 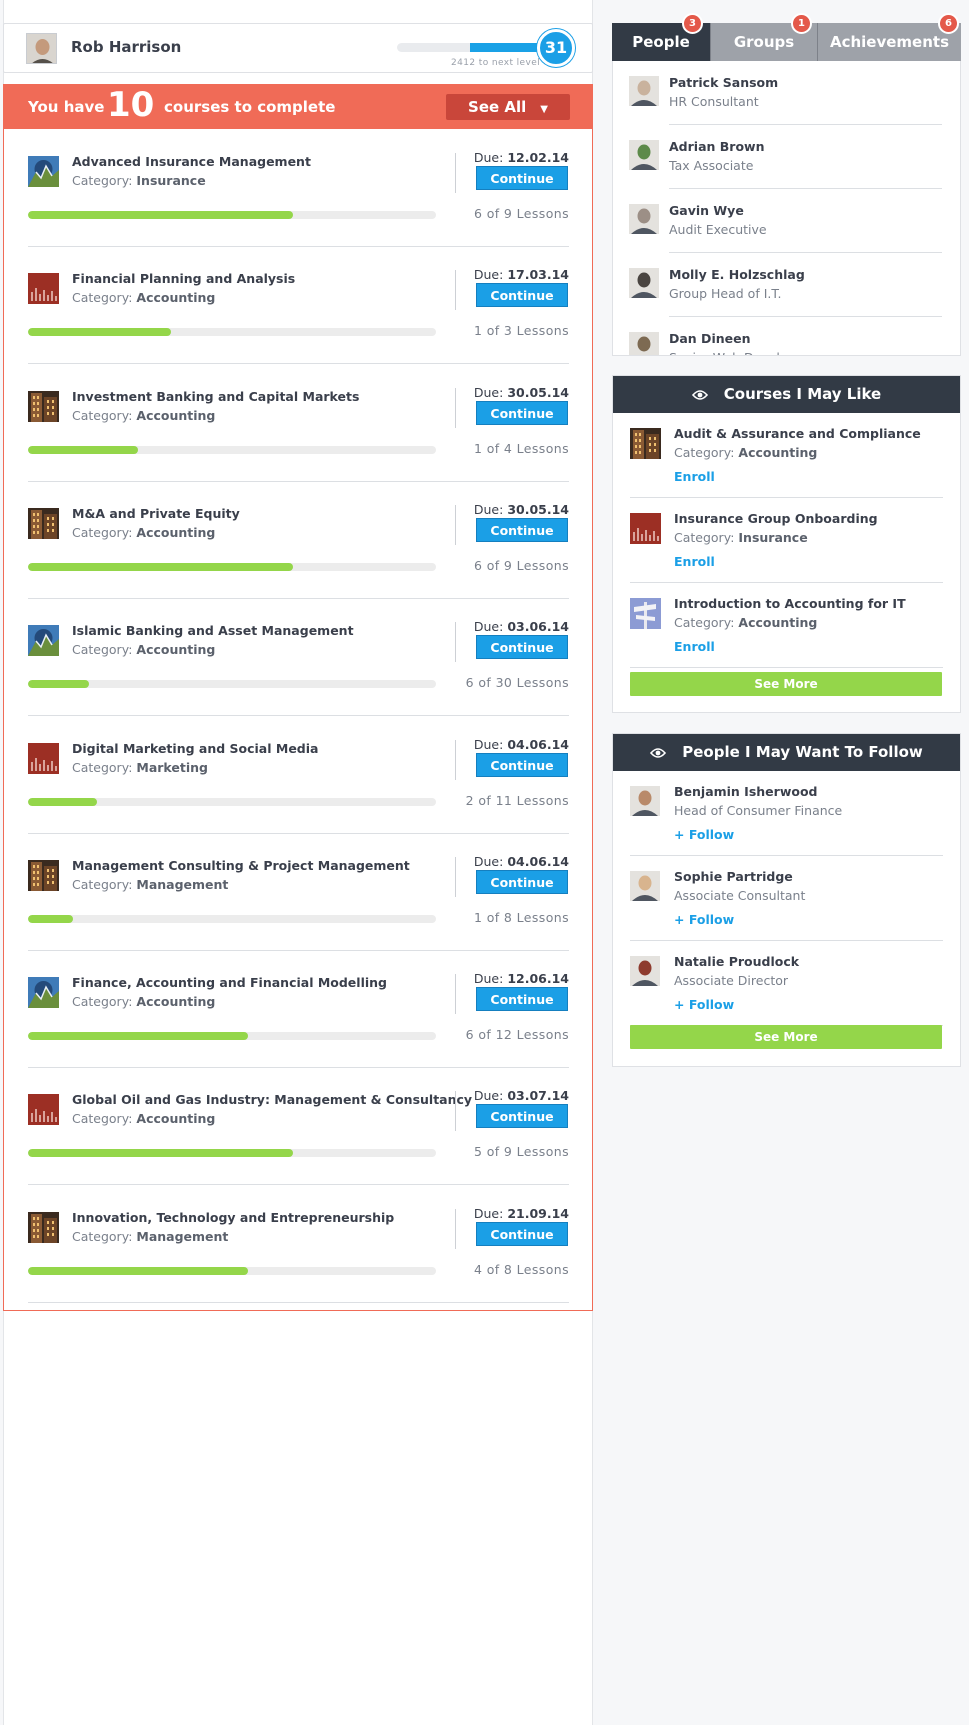 I want to click on person-item: Patrick Sansom HR Consultant, so click(x=786, y=93).